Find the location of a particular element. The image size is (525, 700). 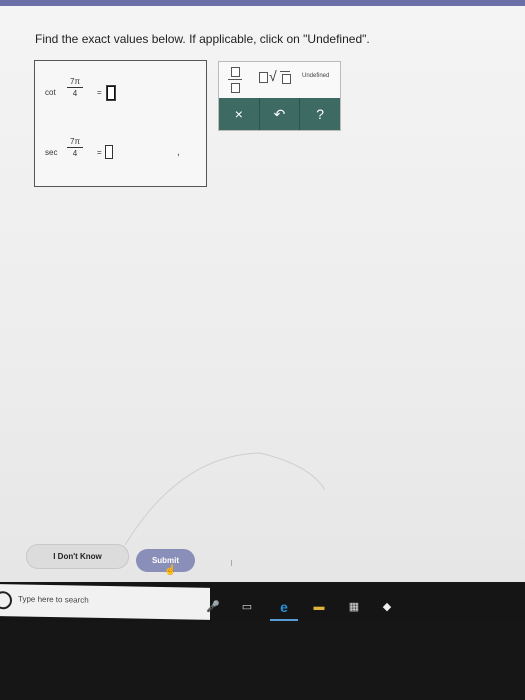

edge-browser-icon: e is located at coordinates (284, 607).